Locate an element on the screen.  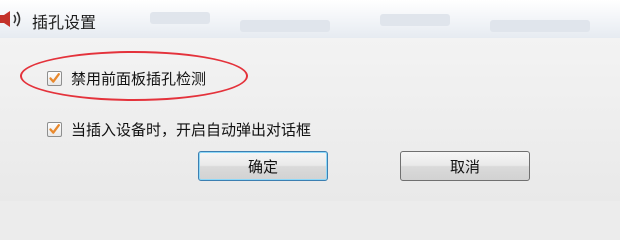
auto-popup-dialog-checkbox: 当插入设备时，开启自动弹出对话框 is located at coordinates (179, 129).